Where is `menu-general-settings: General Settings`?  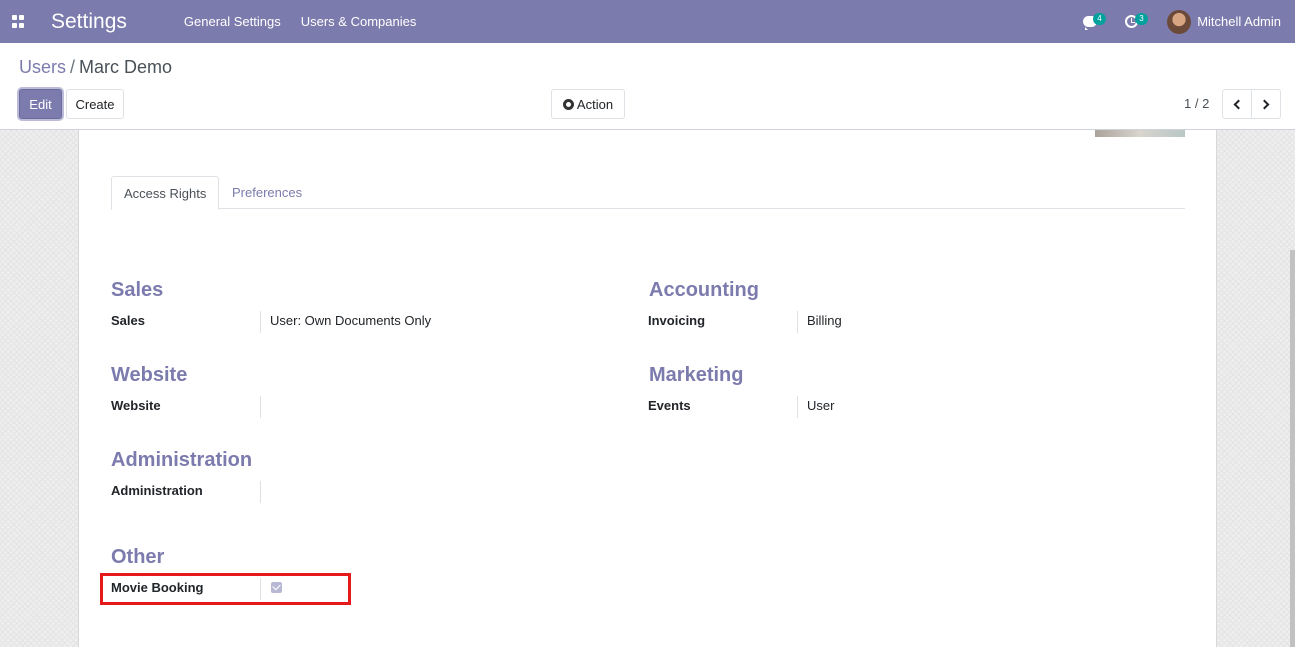
menu-general-settings: General Settings is located at coordinates (232, 21).